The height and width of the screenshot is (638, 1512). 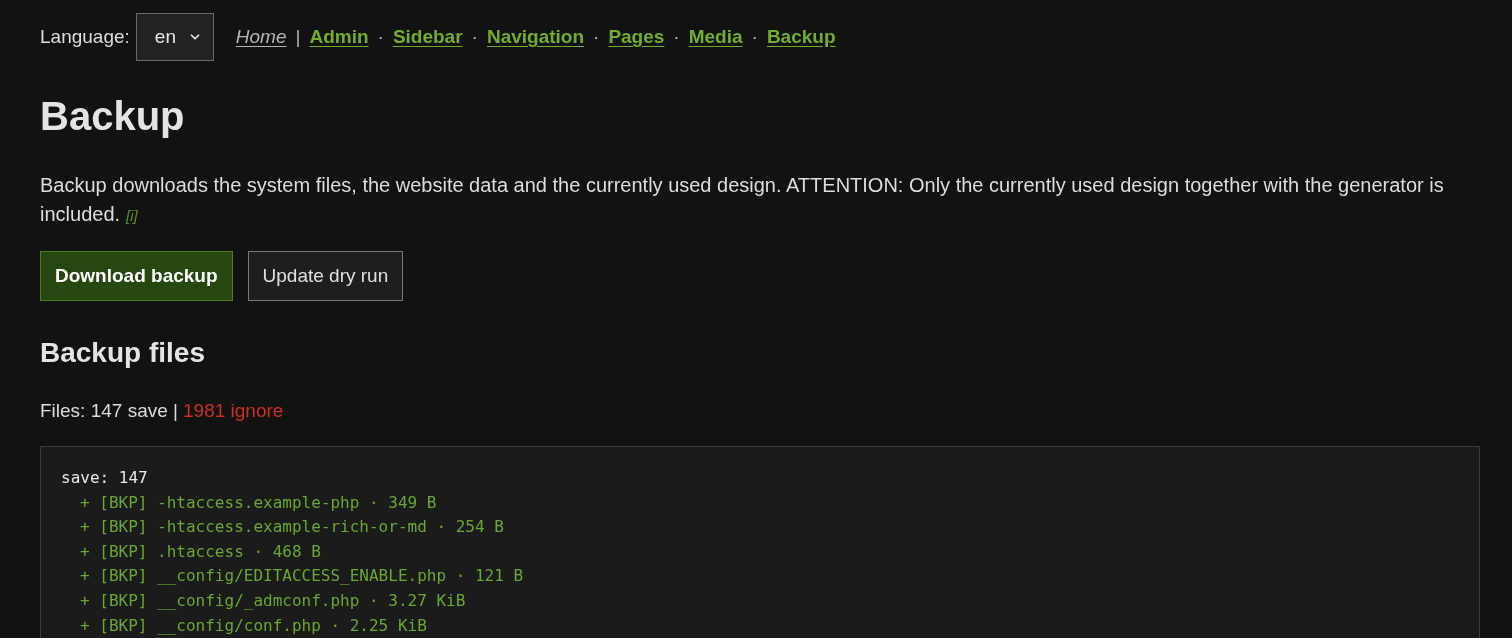 I want to click on breadcrumb-link: Backup, so click(x=801, y=37).